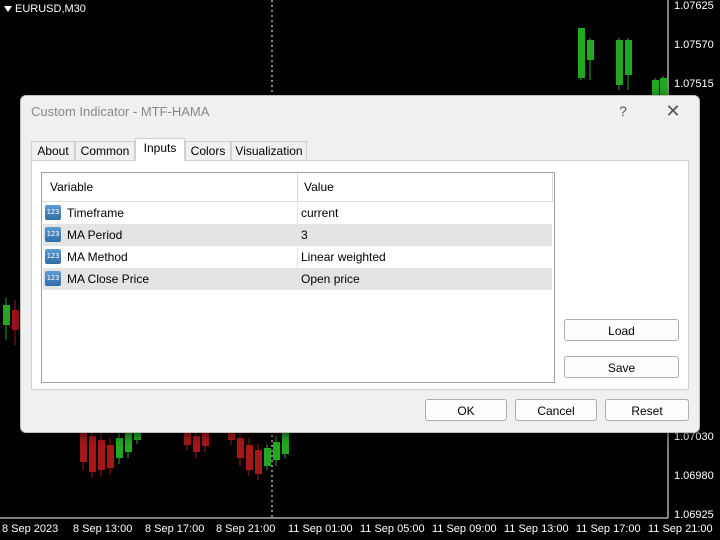 The image size is (720, 540). I want to click on load-button: Load, so click(621, 330).